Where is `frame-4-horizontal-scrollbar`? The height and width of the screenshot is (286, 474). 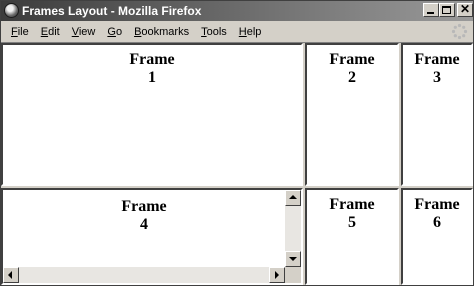 frame-4-horizontal-scrollbar is located at coordinates (144, 275).